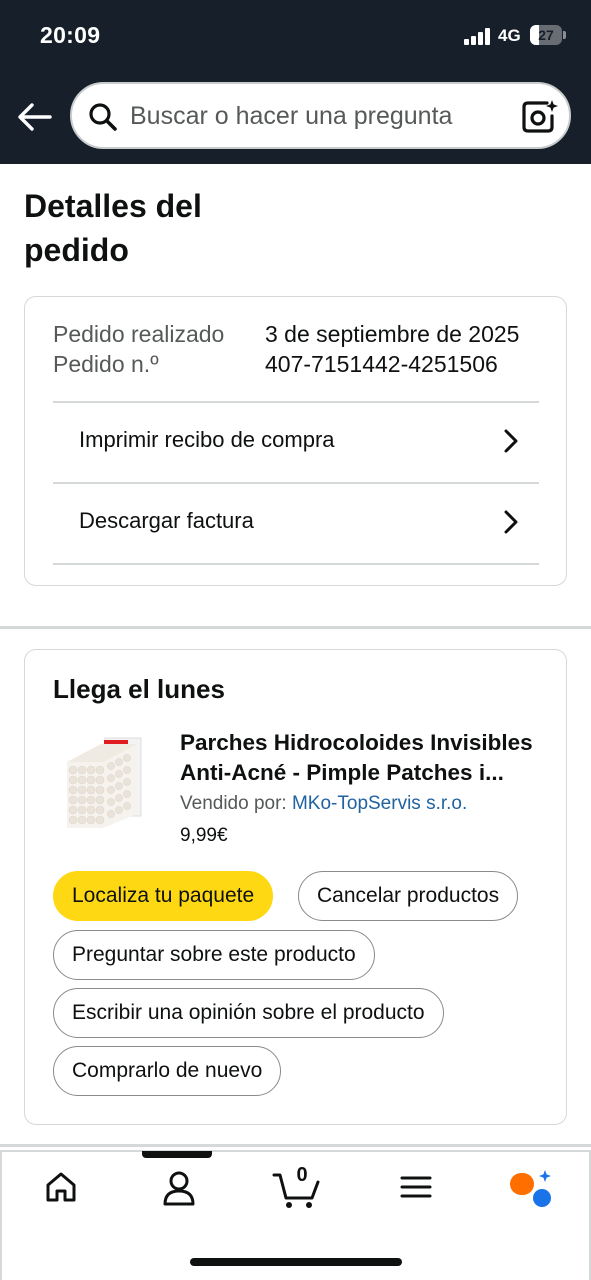 Image resolution: width=591 pixels, height=1280 pixels. What do you see at coordinates (478, 36) in the screenshot?
I see `signal-icon` at bounding box center [478, 36].